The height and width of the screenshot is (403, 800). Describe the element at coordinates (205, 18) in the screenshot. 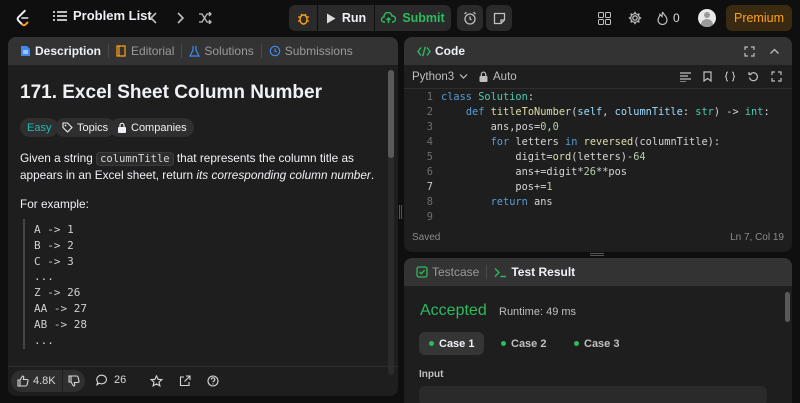

I see `shuffle-icon` at that location.